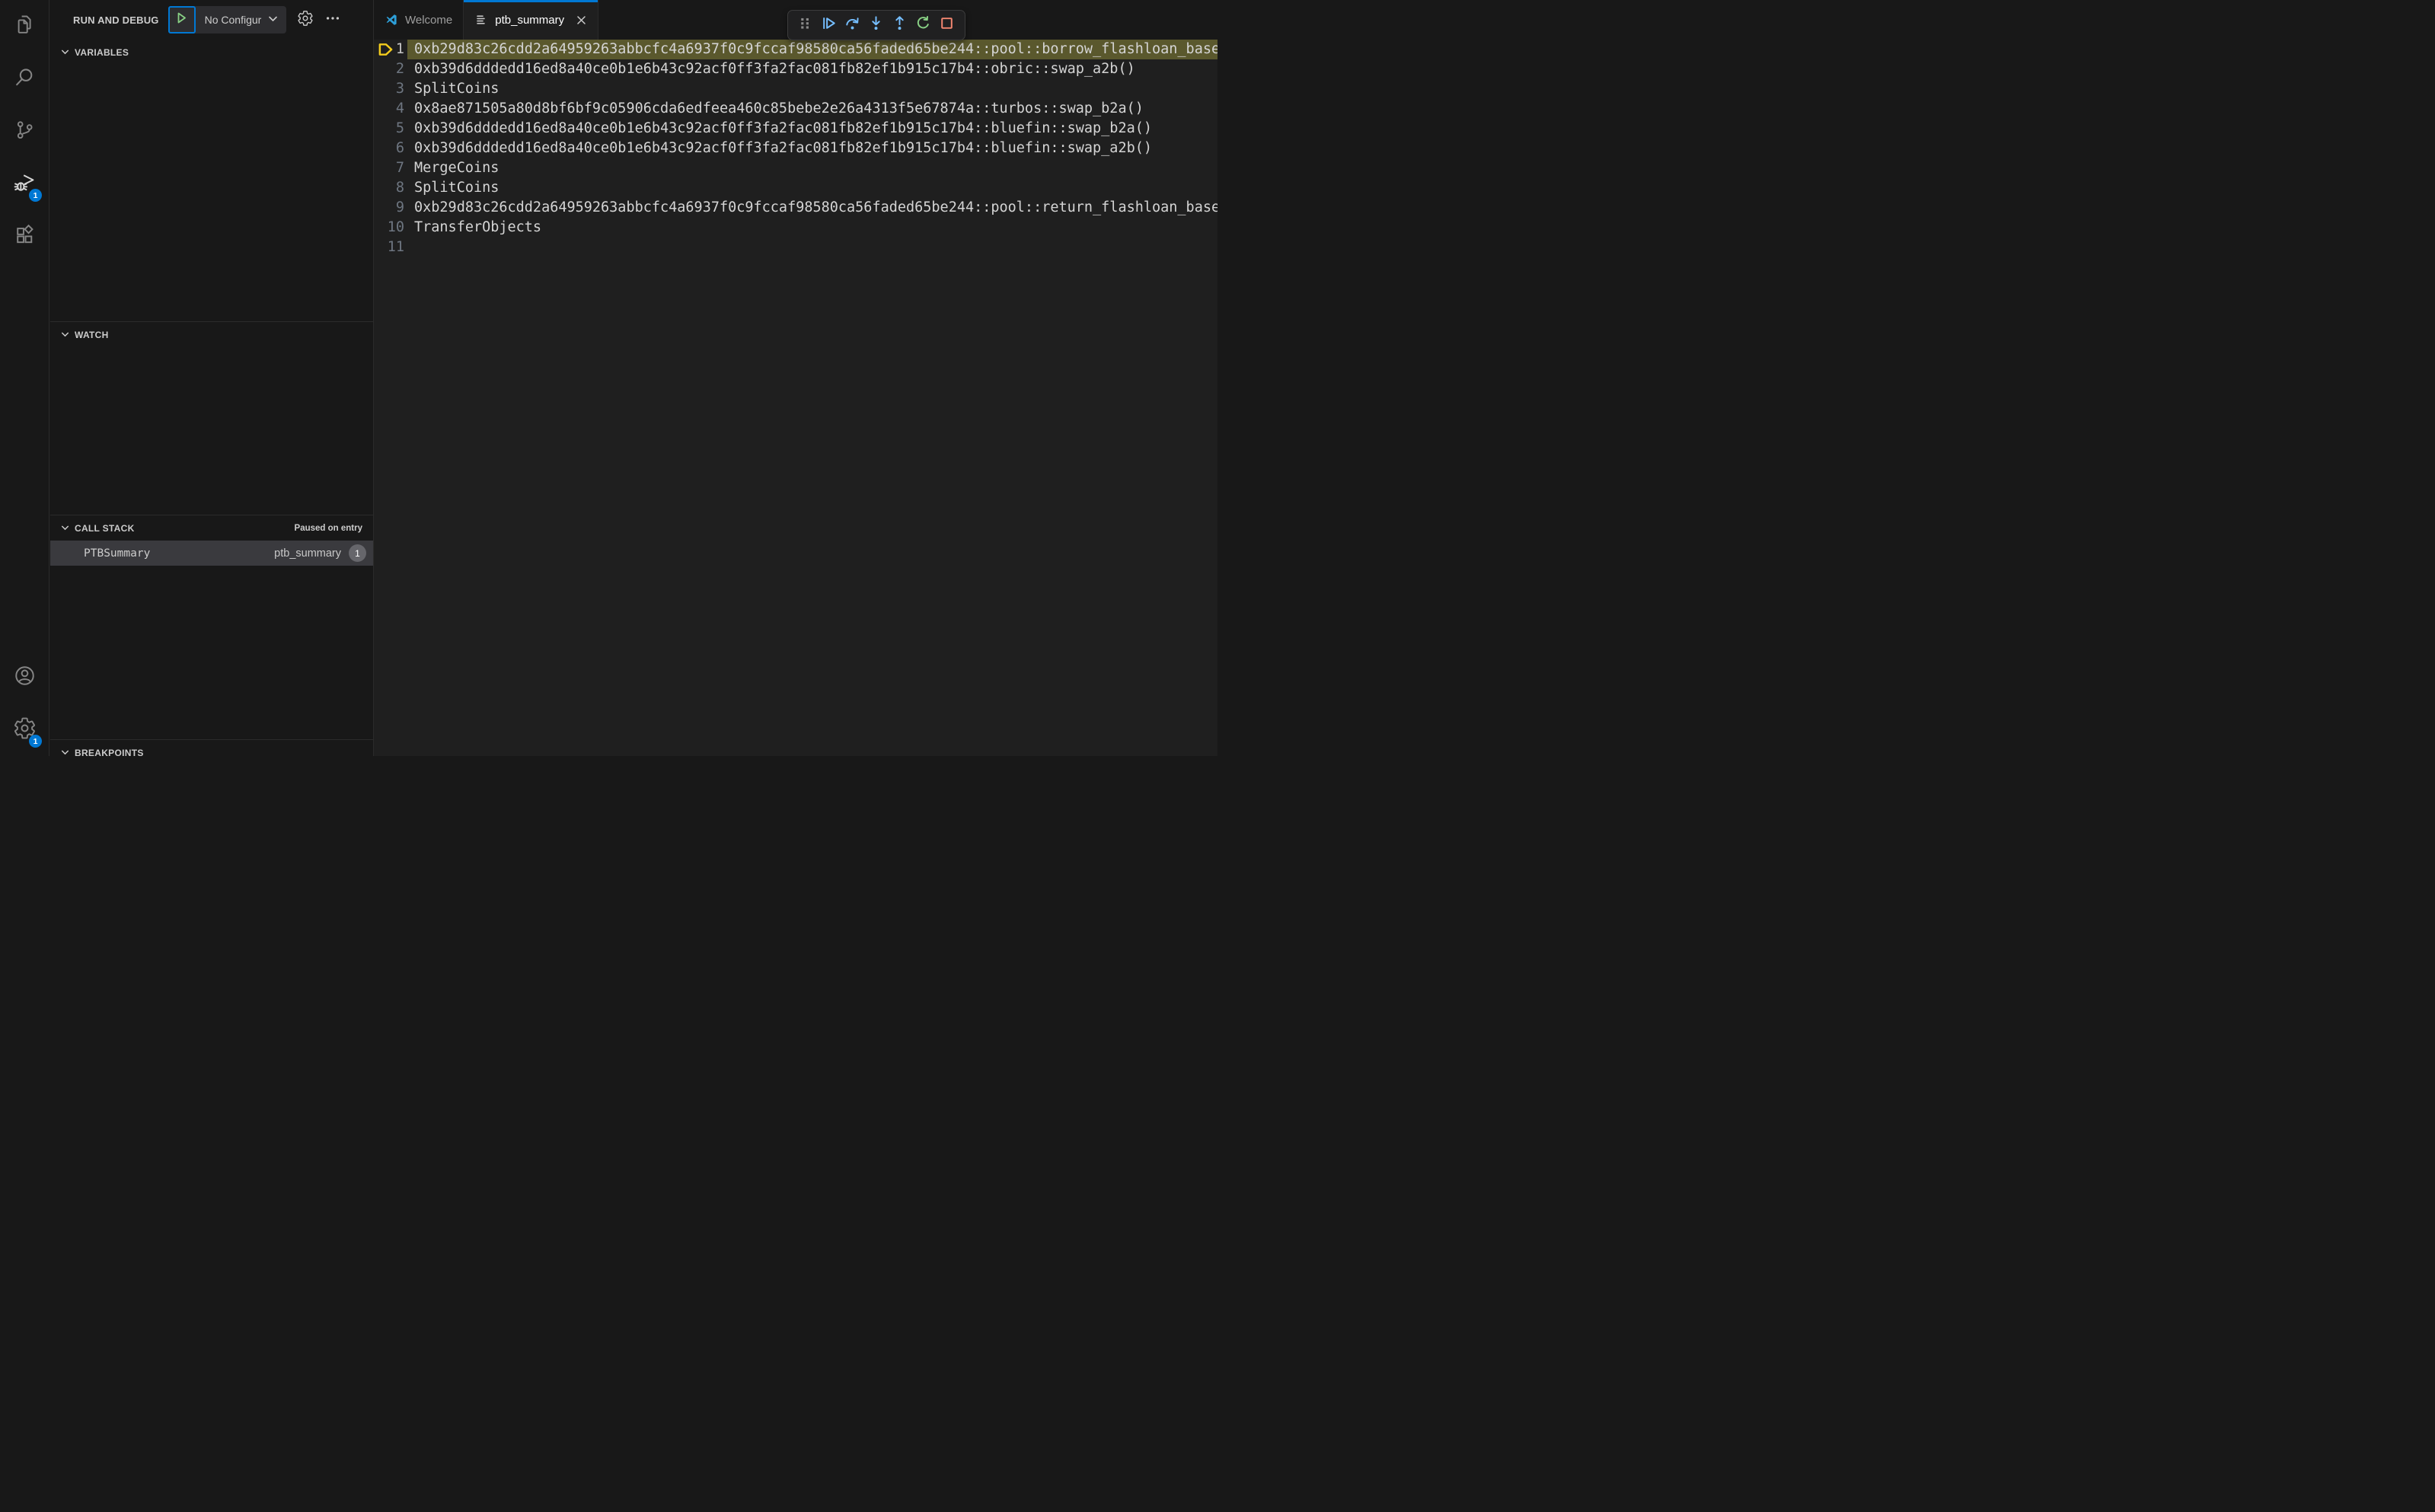 The image size is (2435, 1512). I want to click on step-into-button, so click(876, 25).